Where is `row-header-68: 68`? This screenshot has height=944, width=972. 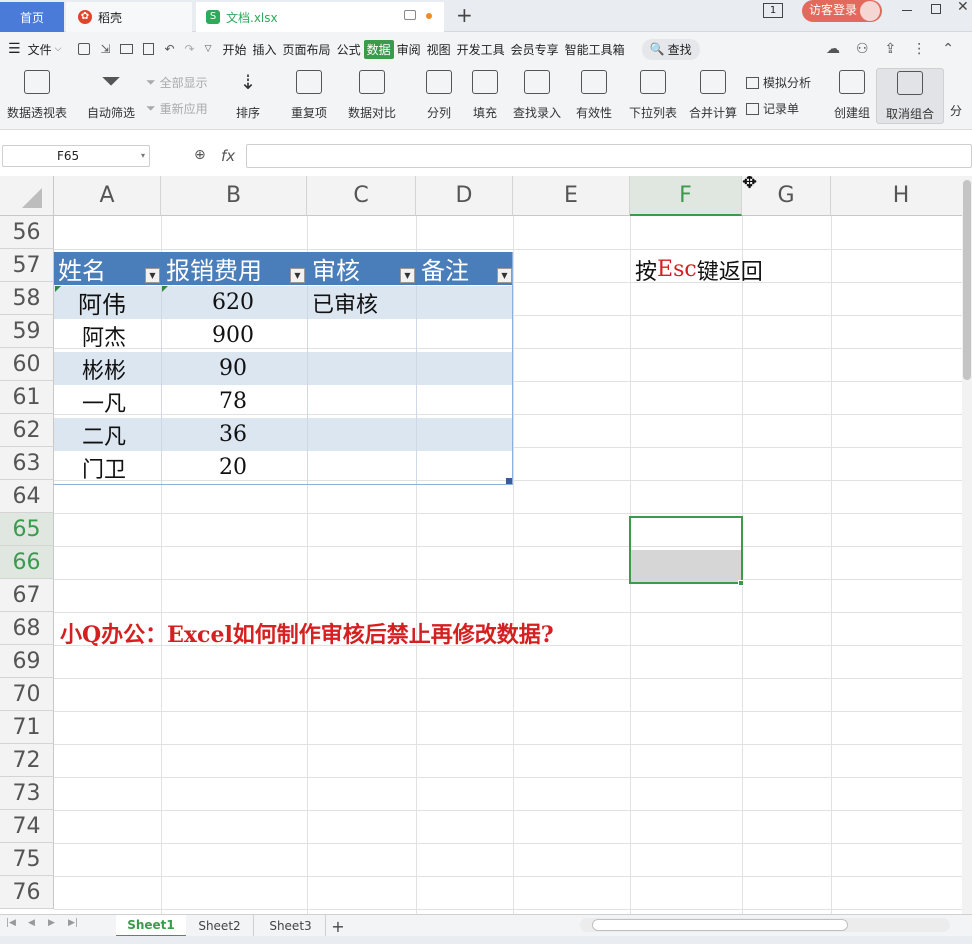
row-header-68: 68 is located at coordinates (27, 628).